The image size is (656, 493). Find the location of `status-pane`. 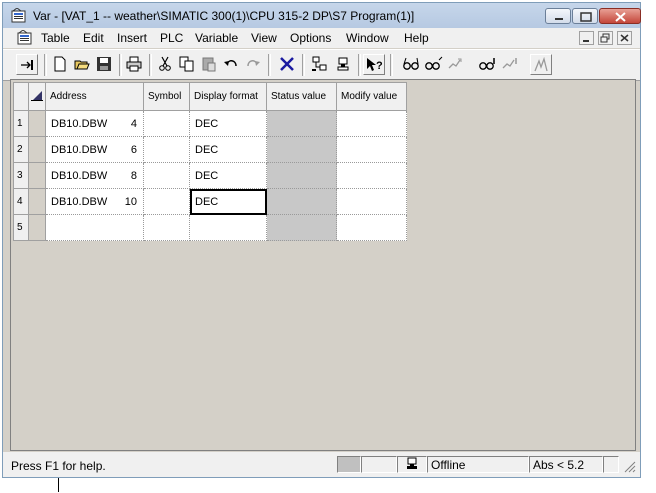

status-pane is located at coordinates (379, 464).